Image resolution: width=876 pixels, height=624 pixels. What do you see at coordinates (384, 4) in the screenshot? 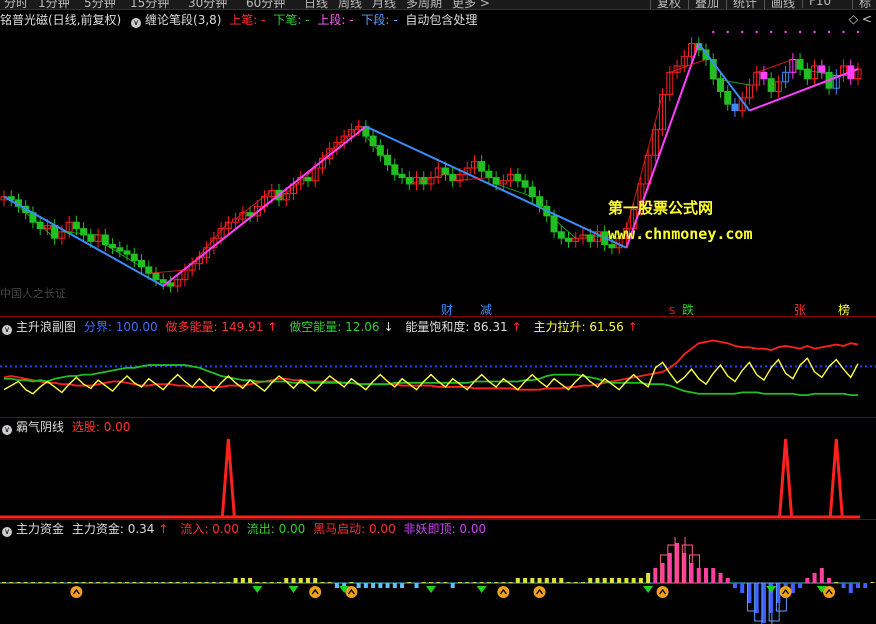
I see `period-tab-8: 月线` at bounding box center [384, 4].